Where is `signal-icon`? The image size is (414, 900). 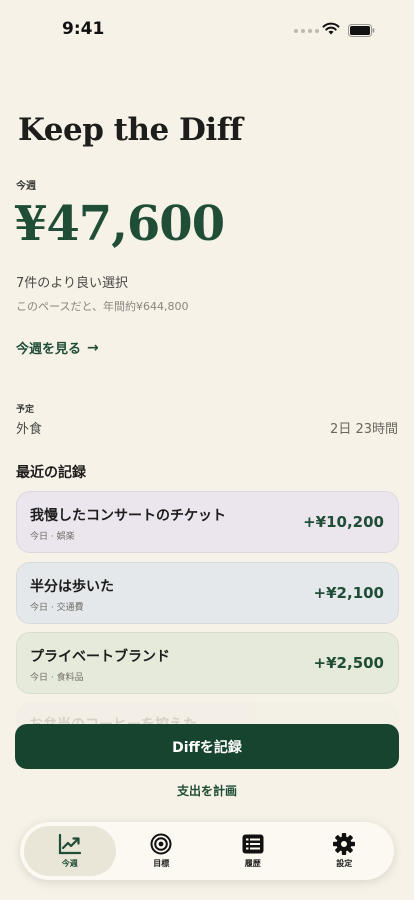
signal-icon is located at coordinates (306, 31).